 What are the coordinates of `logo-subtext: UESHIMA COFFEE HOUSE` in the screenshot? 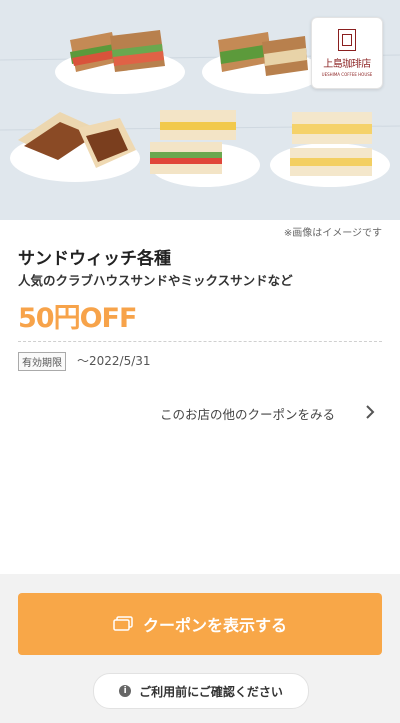 It's located at (347, 74).